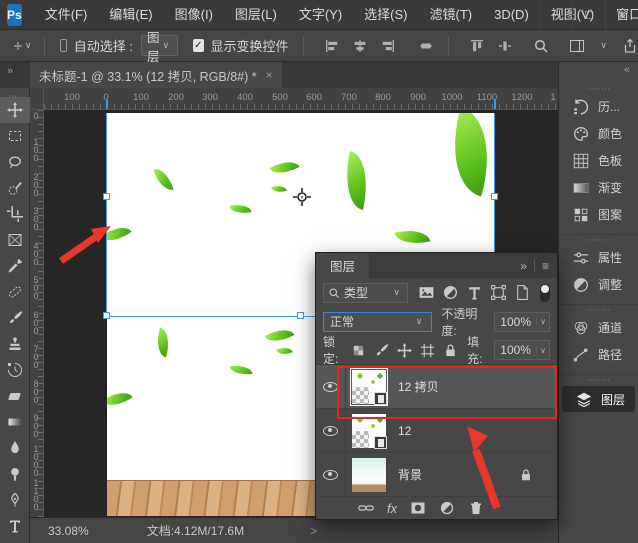  I want to click on rect-marquee-tool, so click(15, 136).